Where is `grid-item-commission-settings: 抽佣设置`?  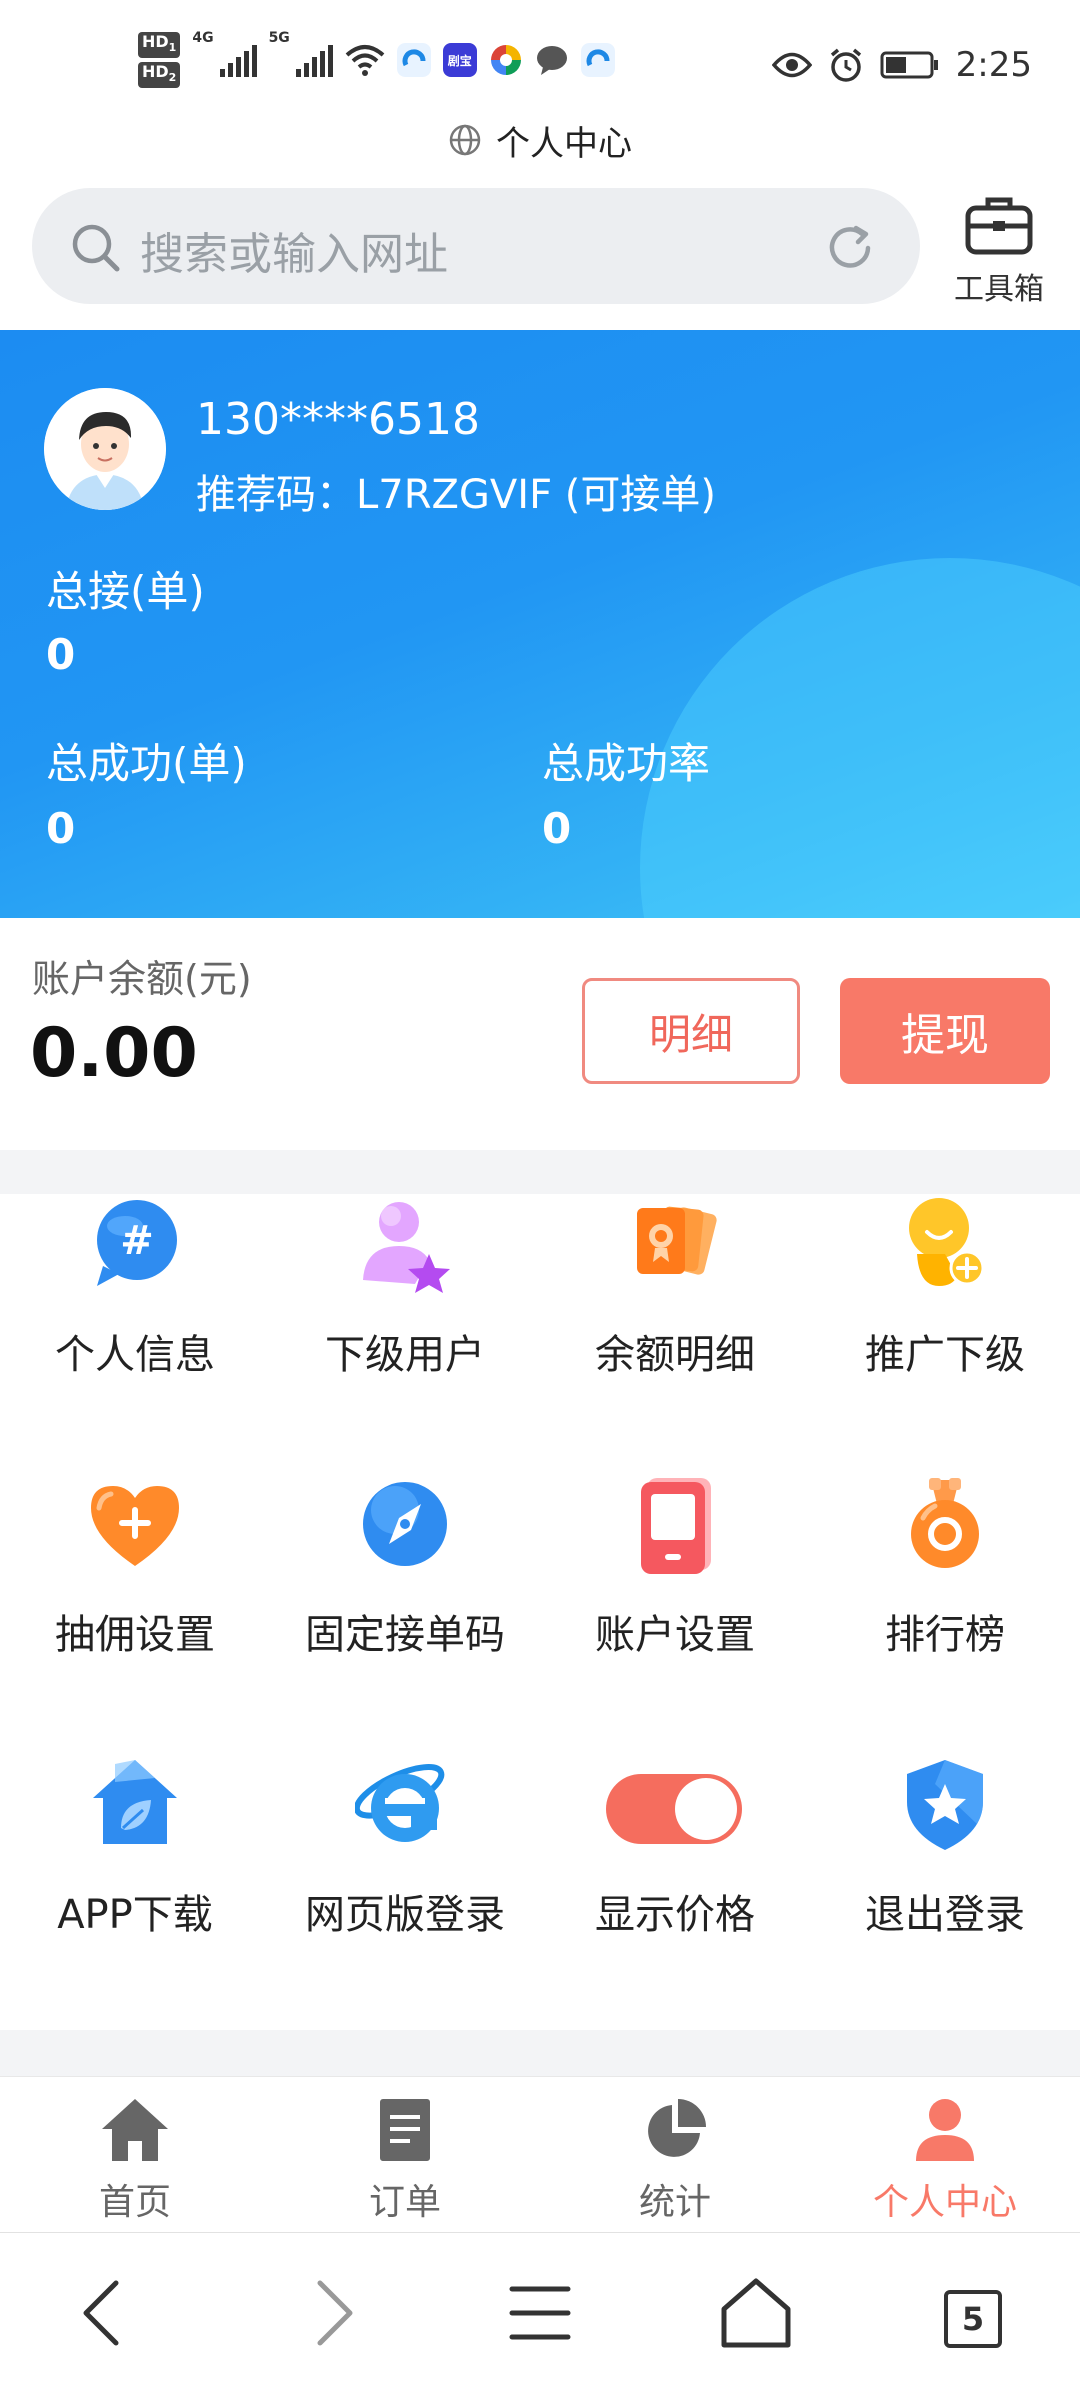
grid-item-commission-settings: 抽佣设置 is located at coordinates (135, 1614).